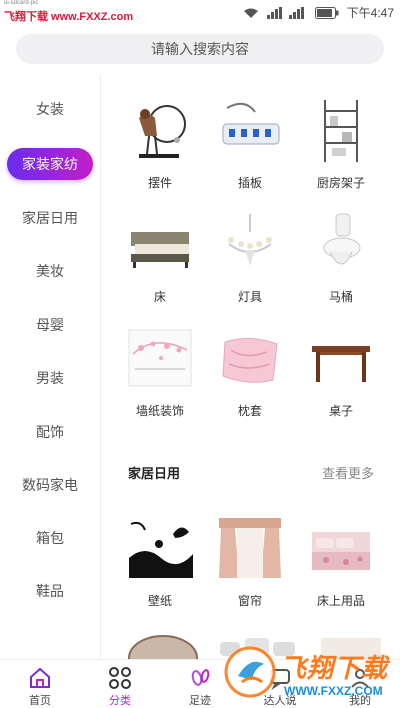 The height and width of the screenshot is (708, 400). Describe the element at coordinates (50, 591) in the screenshot. I see `sidebar-item-shoes: 鞋品` at that location.